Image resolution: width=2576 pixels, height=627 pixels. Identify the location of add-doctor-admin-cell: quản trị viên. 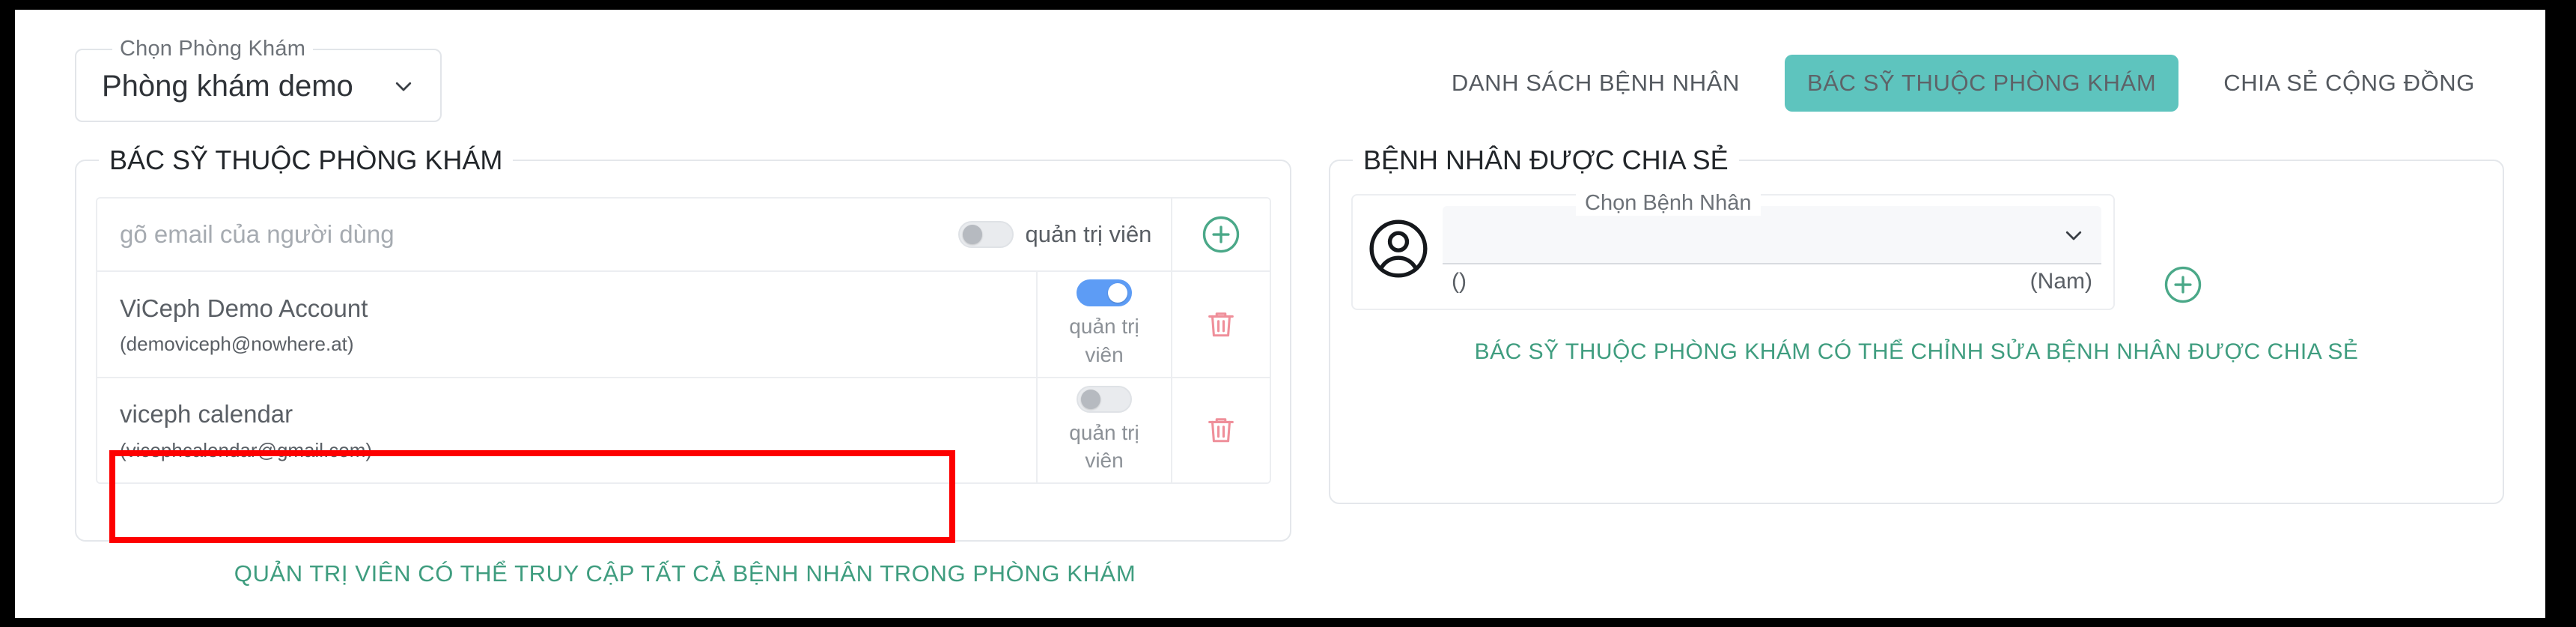
(1055, 234).